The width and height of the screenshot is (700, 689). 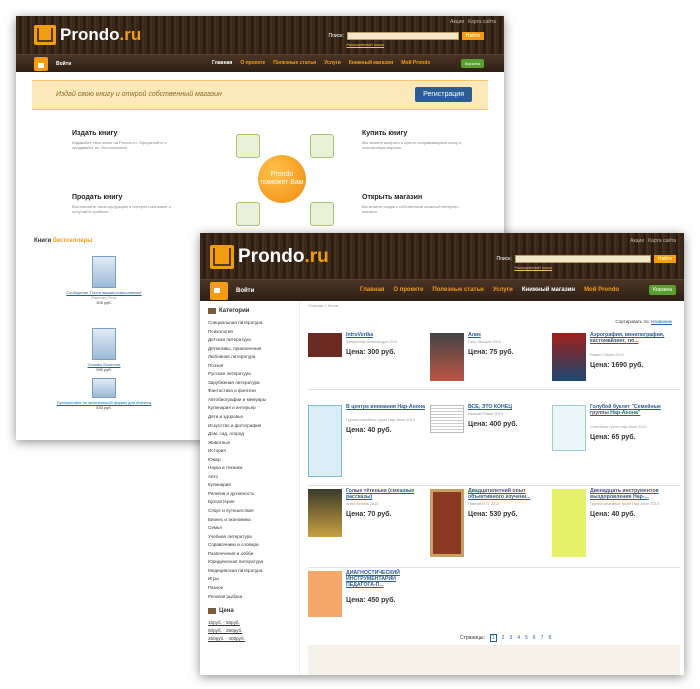 I want to click on printer-icon, so click(x=248, y=146).